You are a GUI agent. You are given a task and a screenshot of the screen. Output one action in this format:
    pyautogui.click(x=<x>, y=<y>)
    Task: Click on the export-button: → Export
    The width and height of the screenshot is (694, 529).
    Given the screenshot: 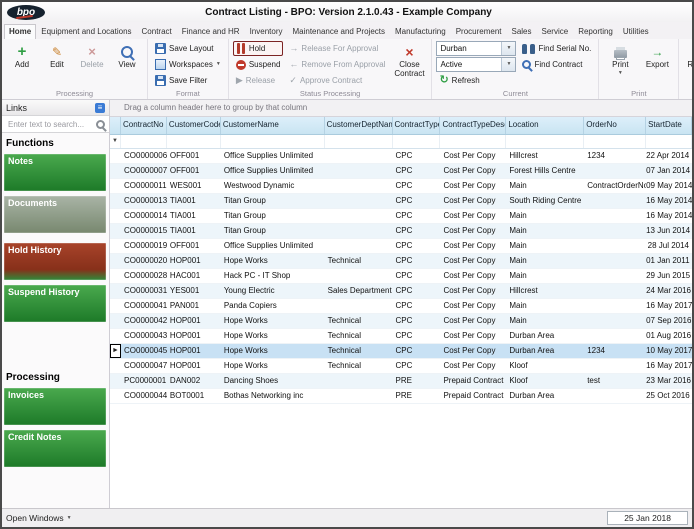 What is the action you would take?
    pyautogui.click(x=657, y=55)
    